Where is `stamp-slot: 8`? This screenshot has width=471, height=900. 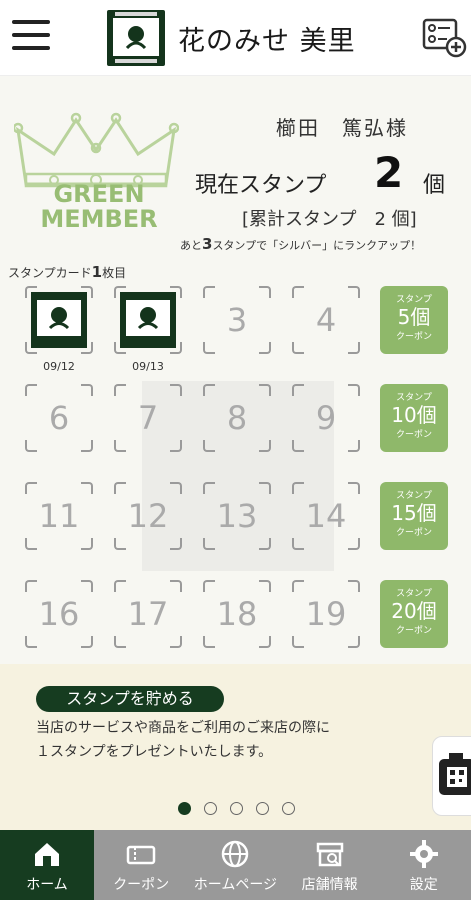 stamp-slot: 8 is located at coordinates (237, 418).